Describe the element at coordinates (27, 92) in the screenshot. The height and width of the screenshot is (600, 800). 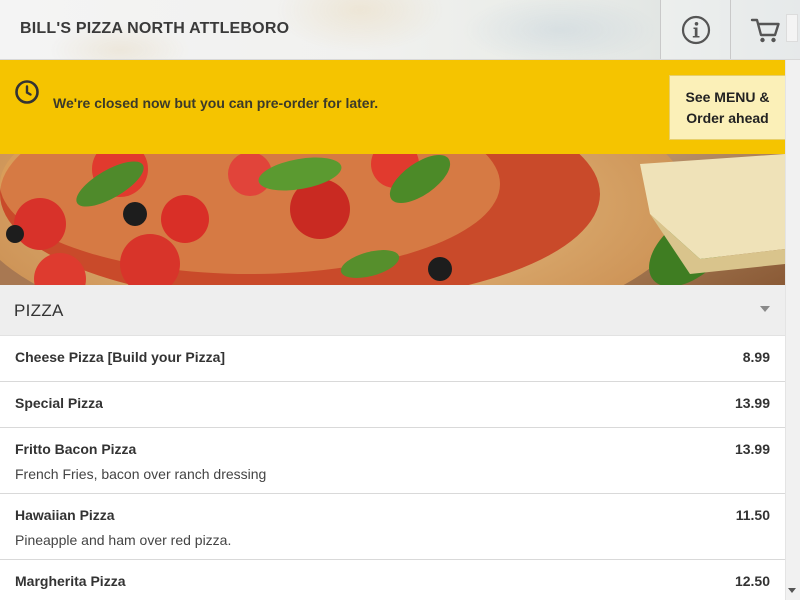
I see `clock-icon` at that location.